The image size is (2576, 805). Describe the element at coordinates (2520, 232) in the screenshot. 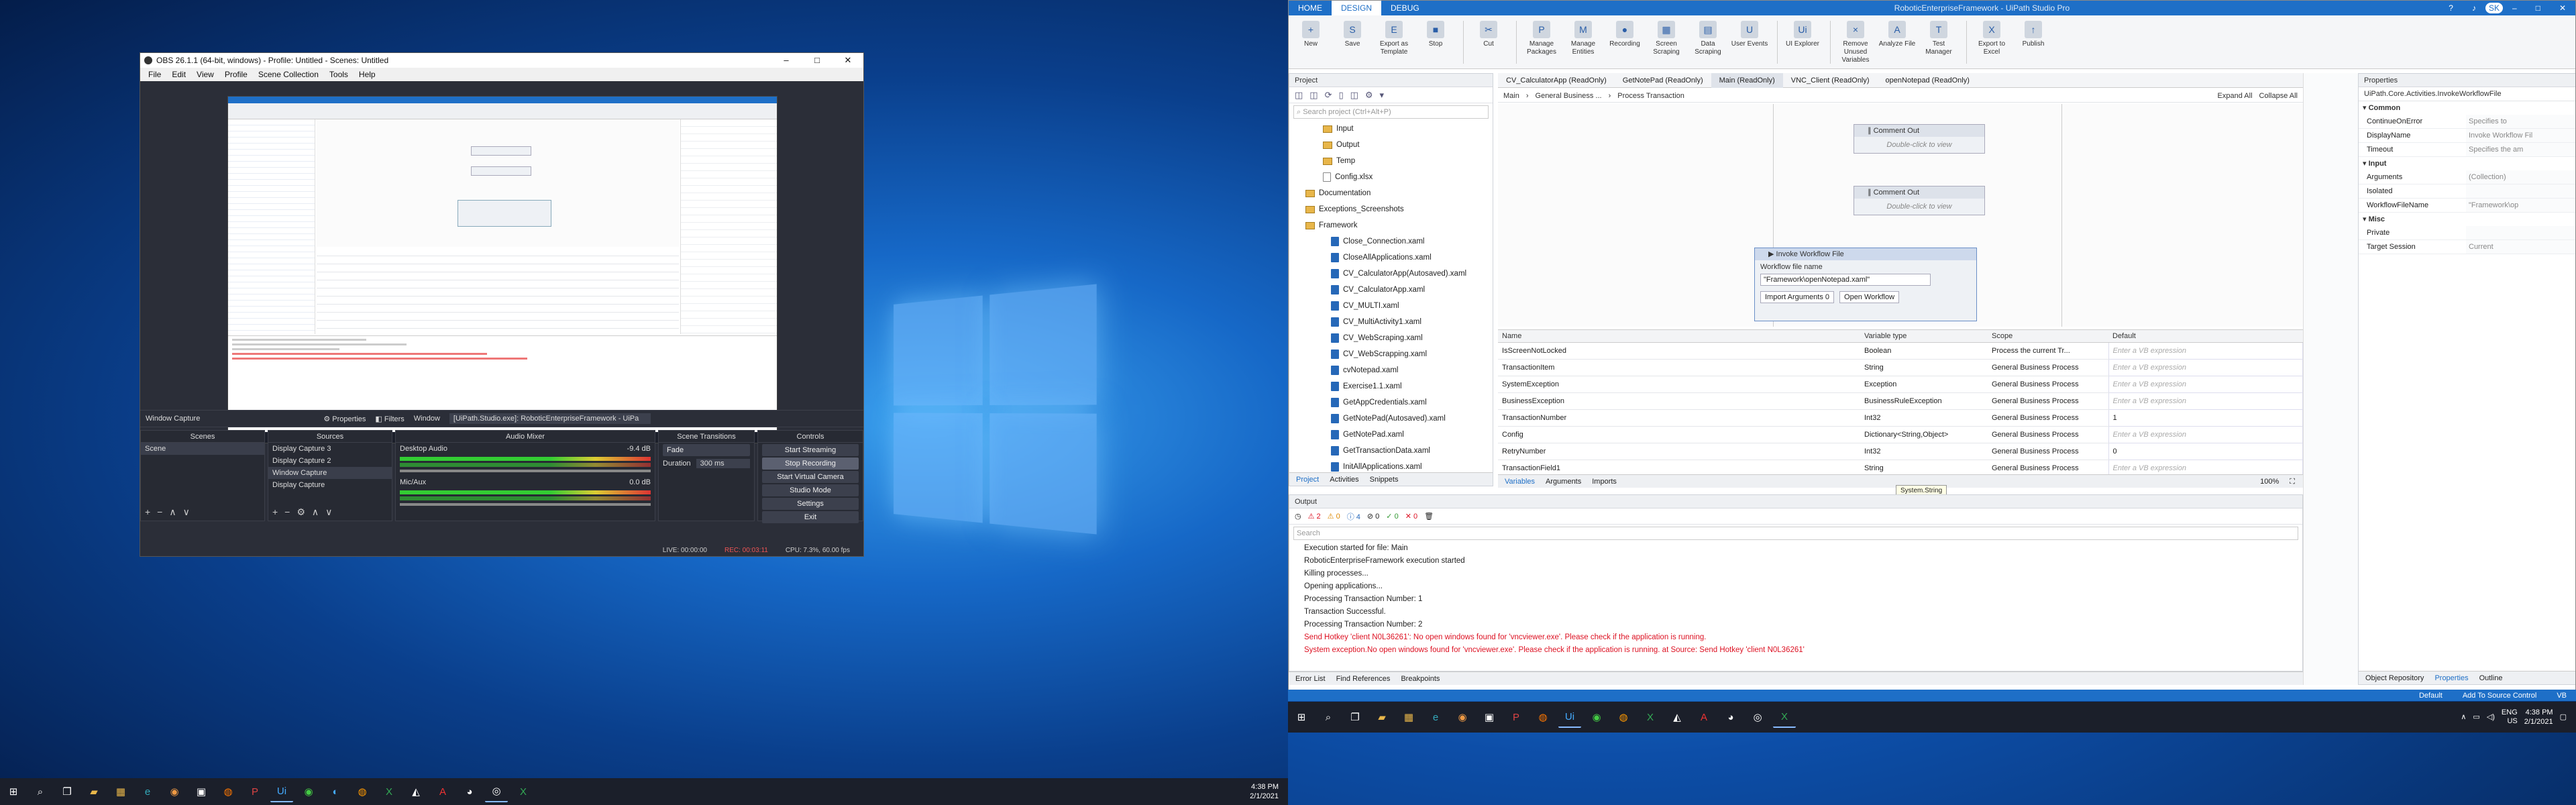

I see `property-value` at that location.